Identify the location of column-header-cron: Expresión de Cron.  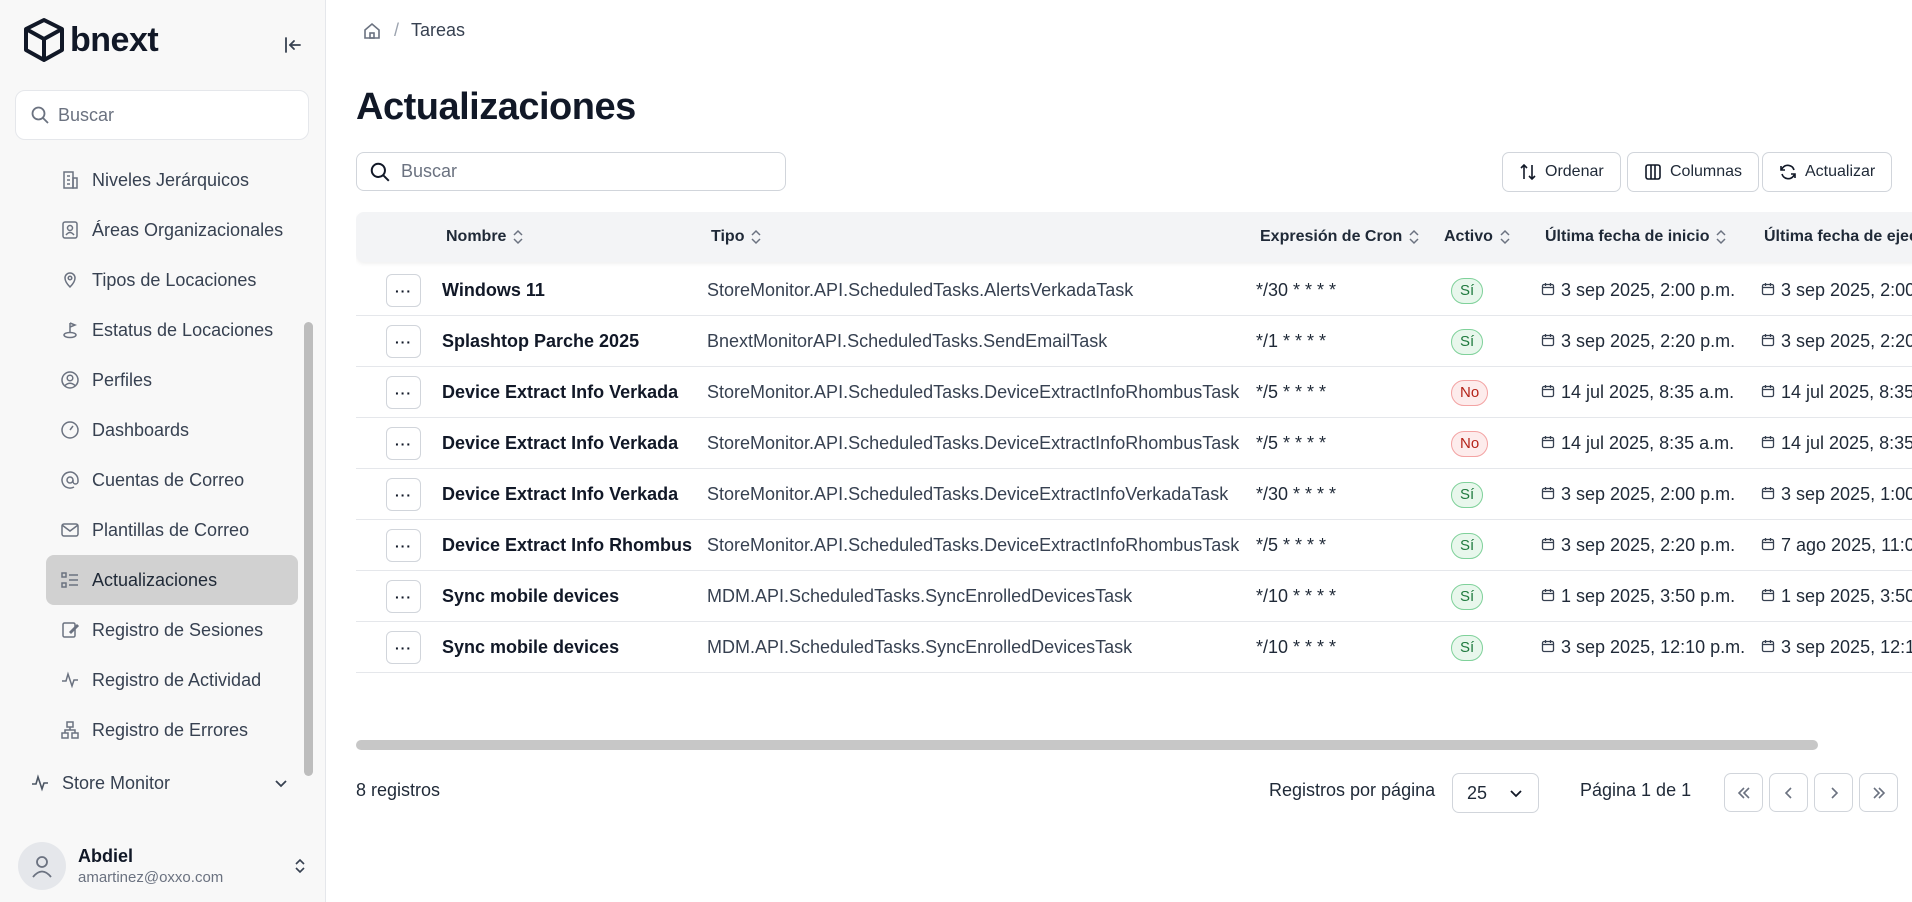
(1340, 237).